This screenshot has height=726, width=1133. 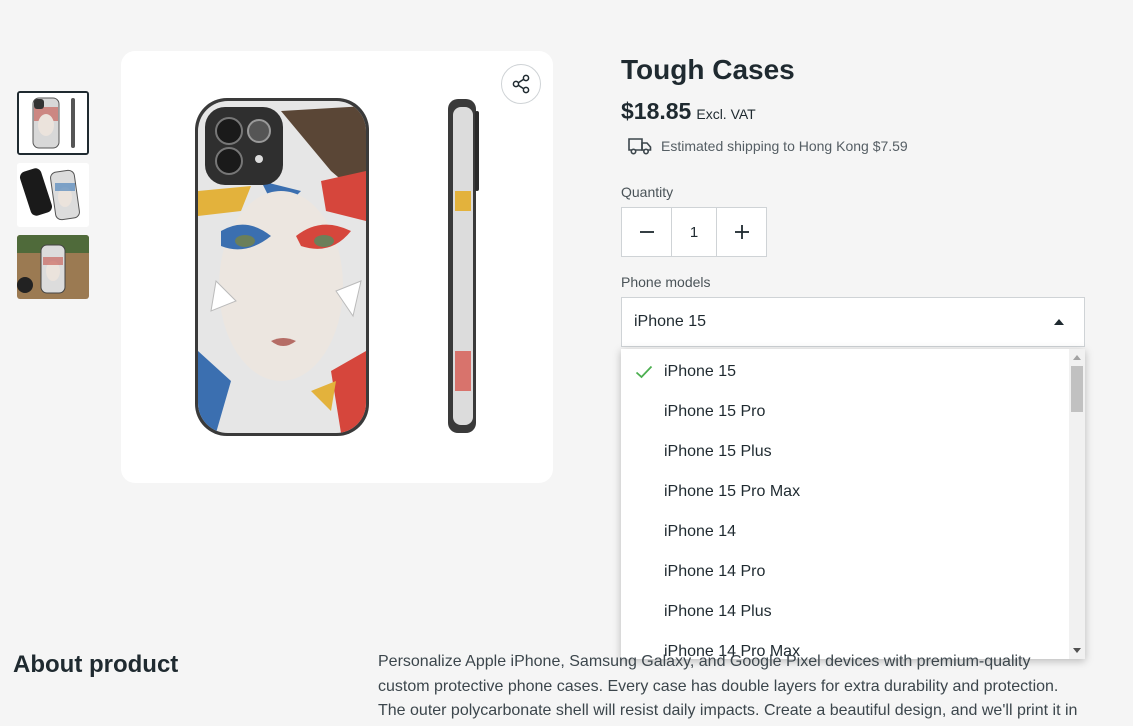 I want to click on vat-note: Excl. VAT, so click(x=726, y=114).